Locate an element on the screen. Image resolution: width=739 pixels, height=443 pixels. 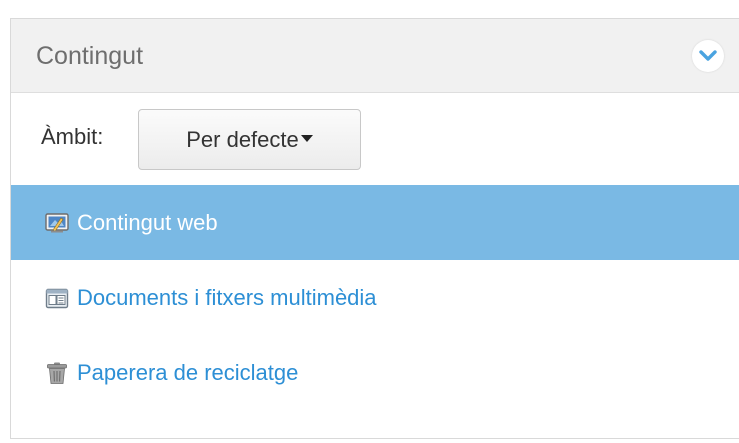
chevron-down-icon is located at coordinates (708, 55).